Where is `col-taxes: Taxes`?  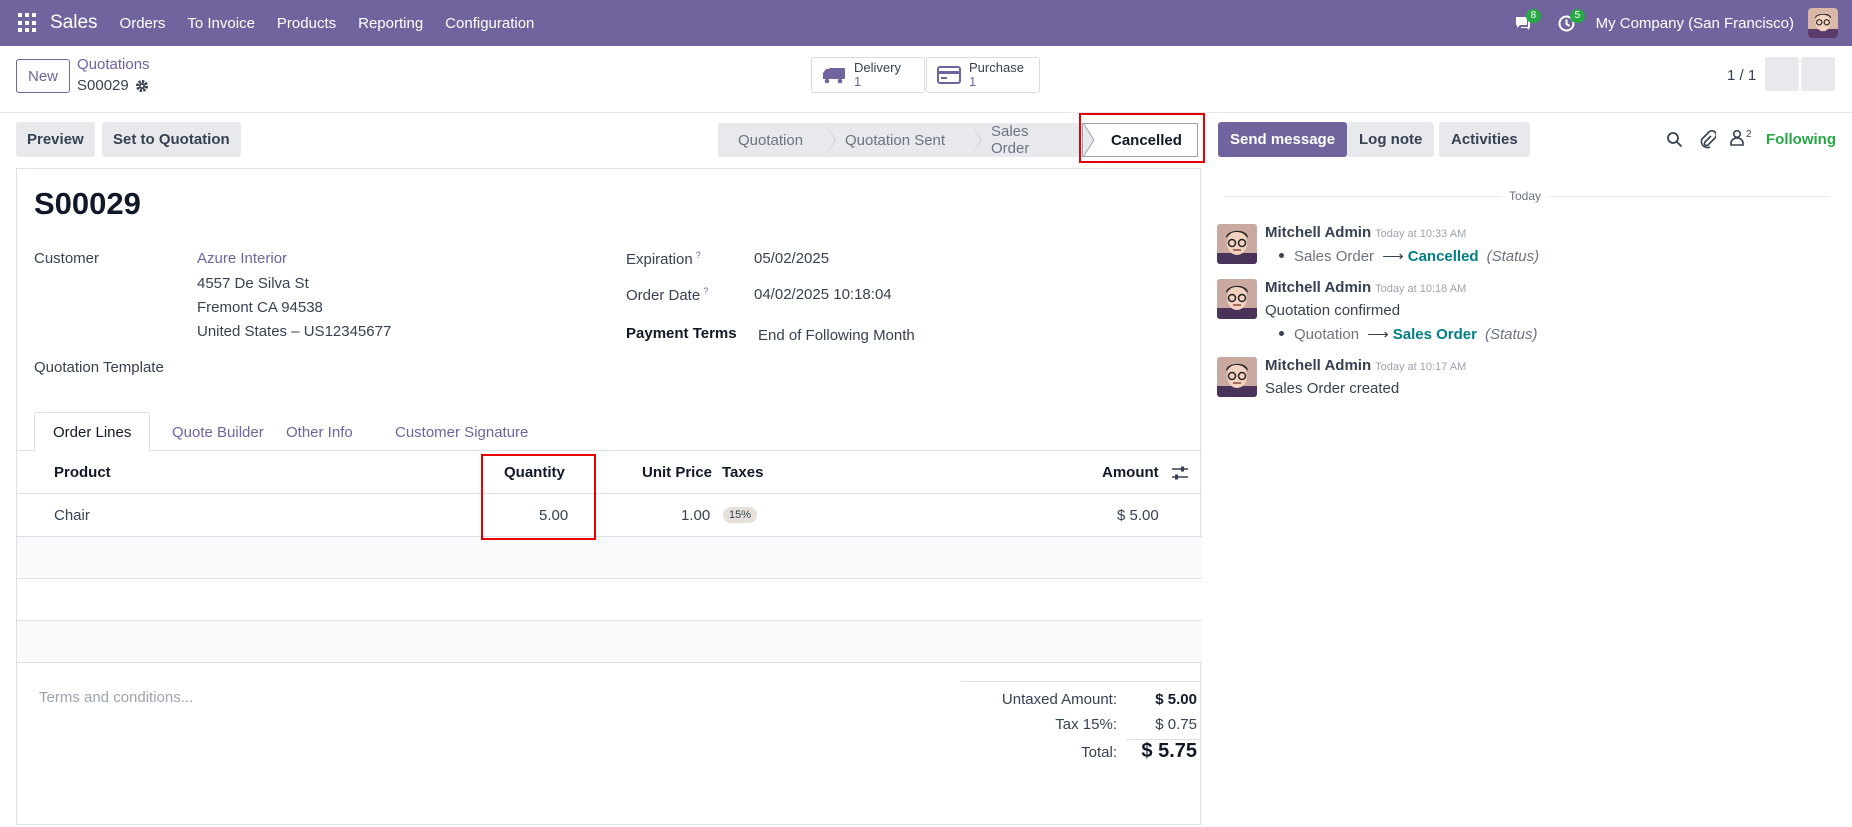
col-taxes: Taxes is located at coordinates (742, 472).